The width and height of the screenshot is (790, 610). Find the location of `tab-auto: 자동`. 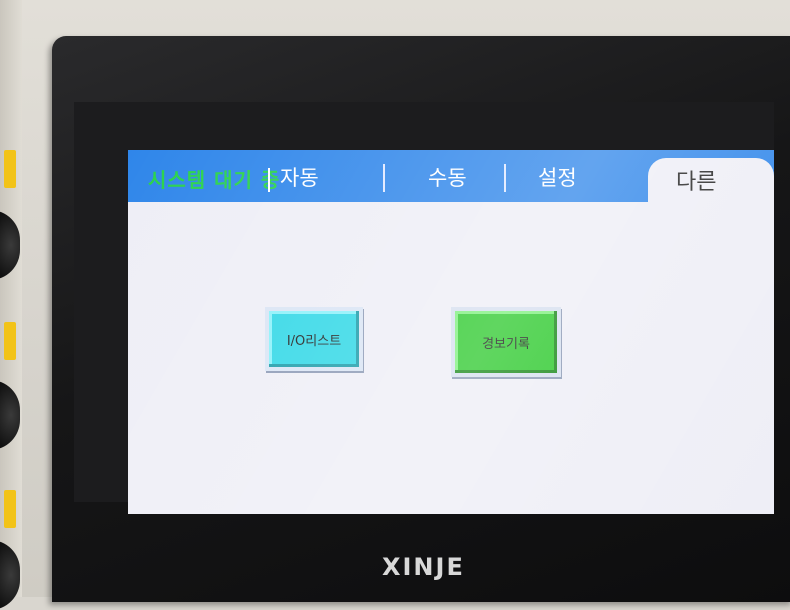

tab-auto: 자동 is located at coordinates (299, 177).